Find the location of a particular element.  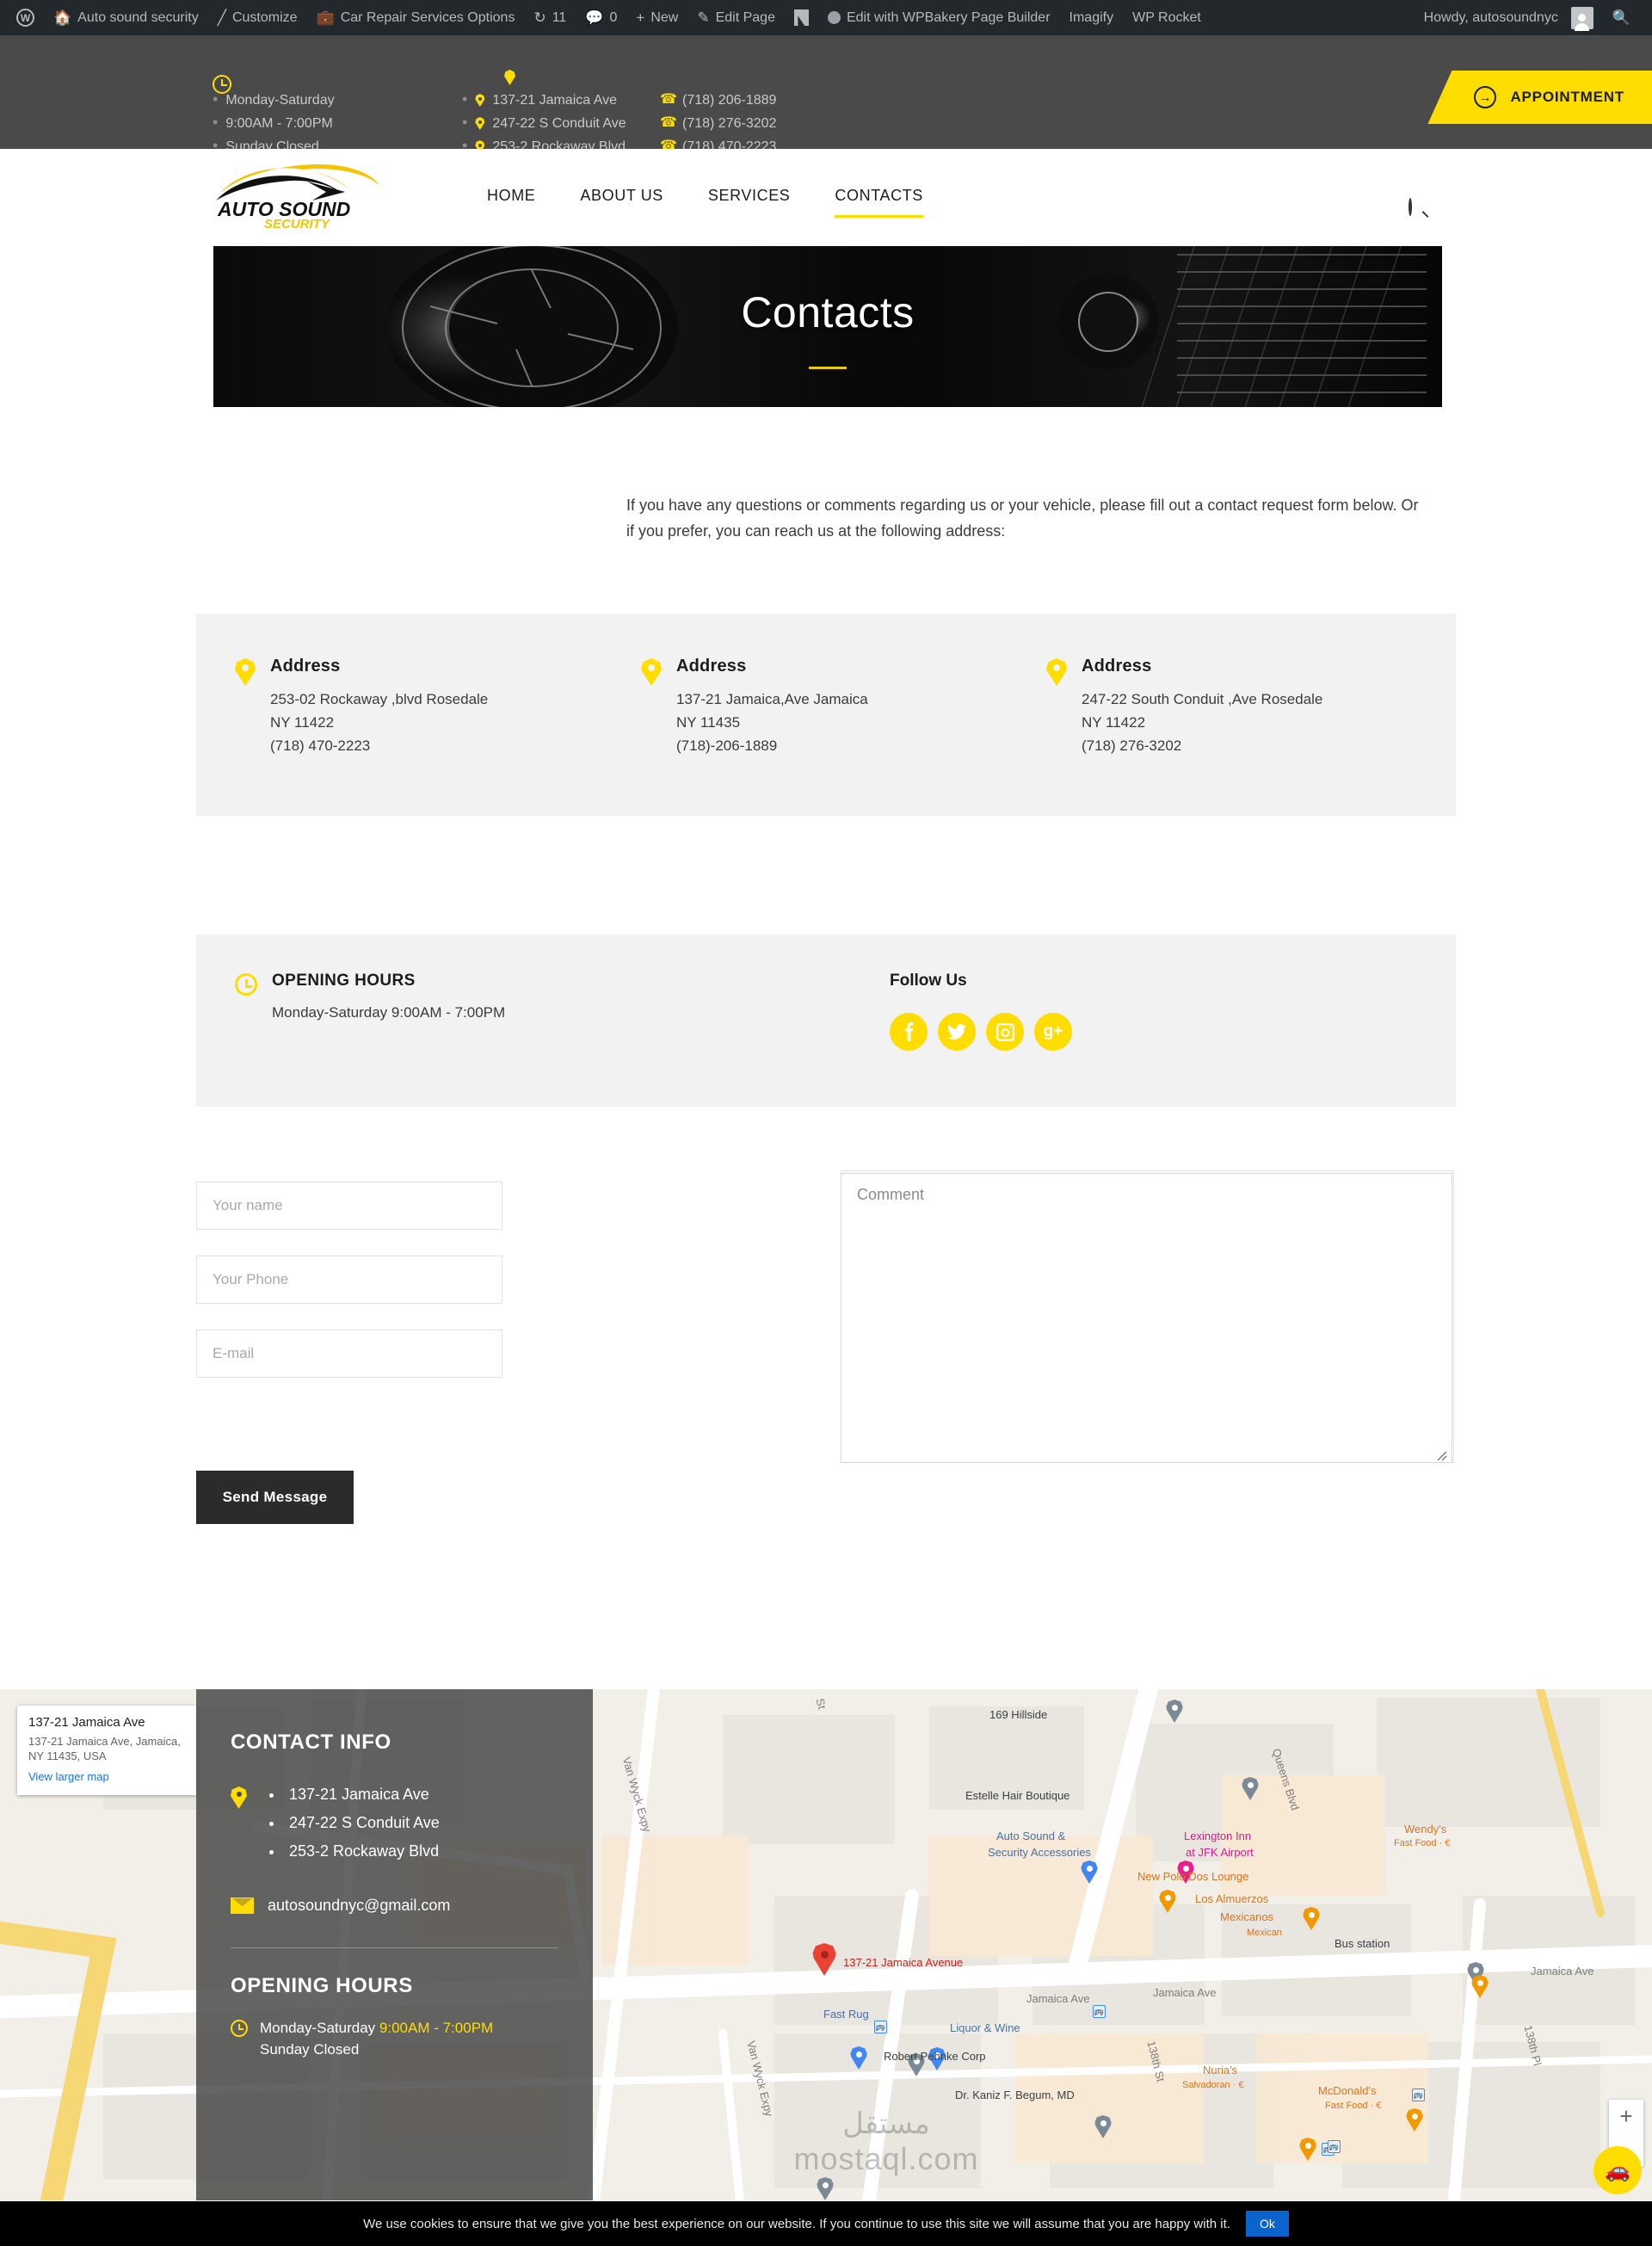

map-label-new-polo-dos-lounge: New Polo Dos Lounge is located at coordinates (1193, 1876).